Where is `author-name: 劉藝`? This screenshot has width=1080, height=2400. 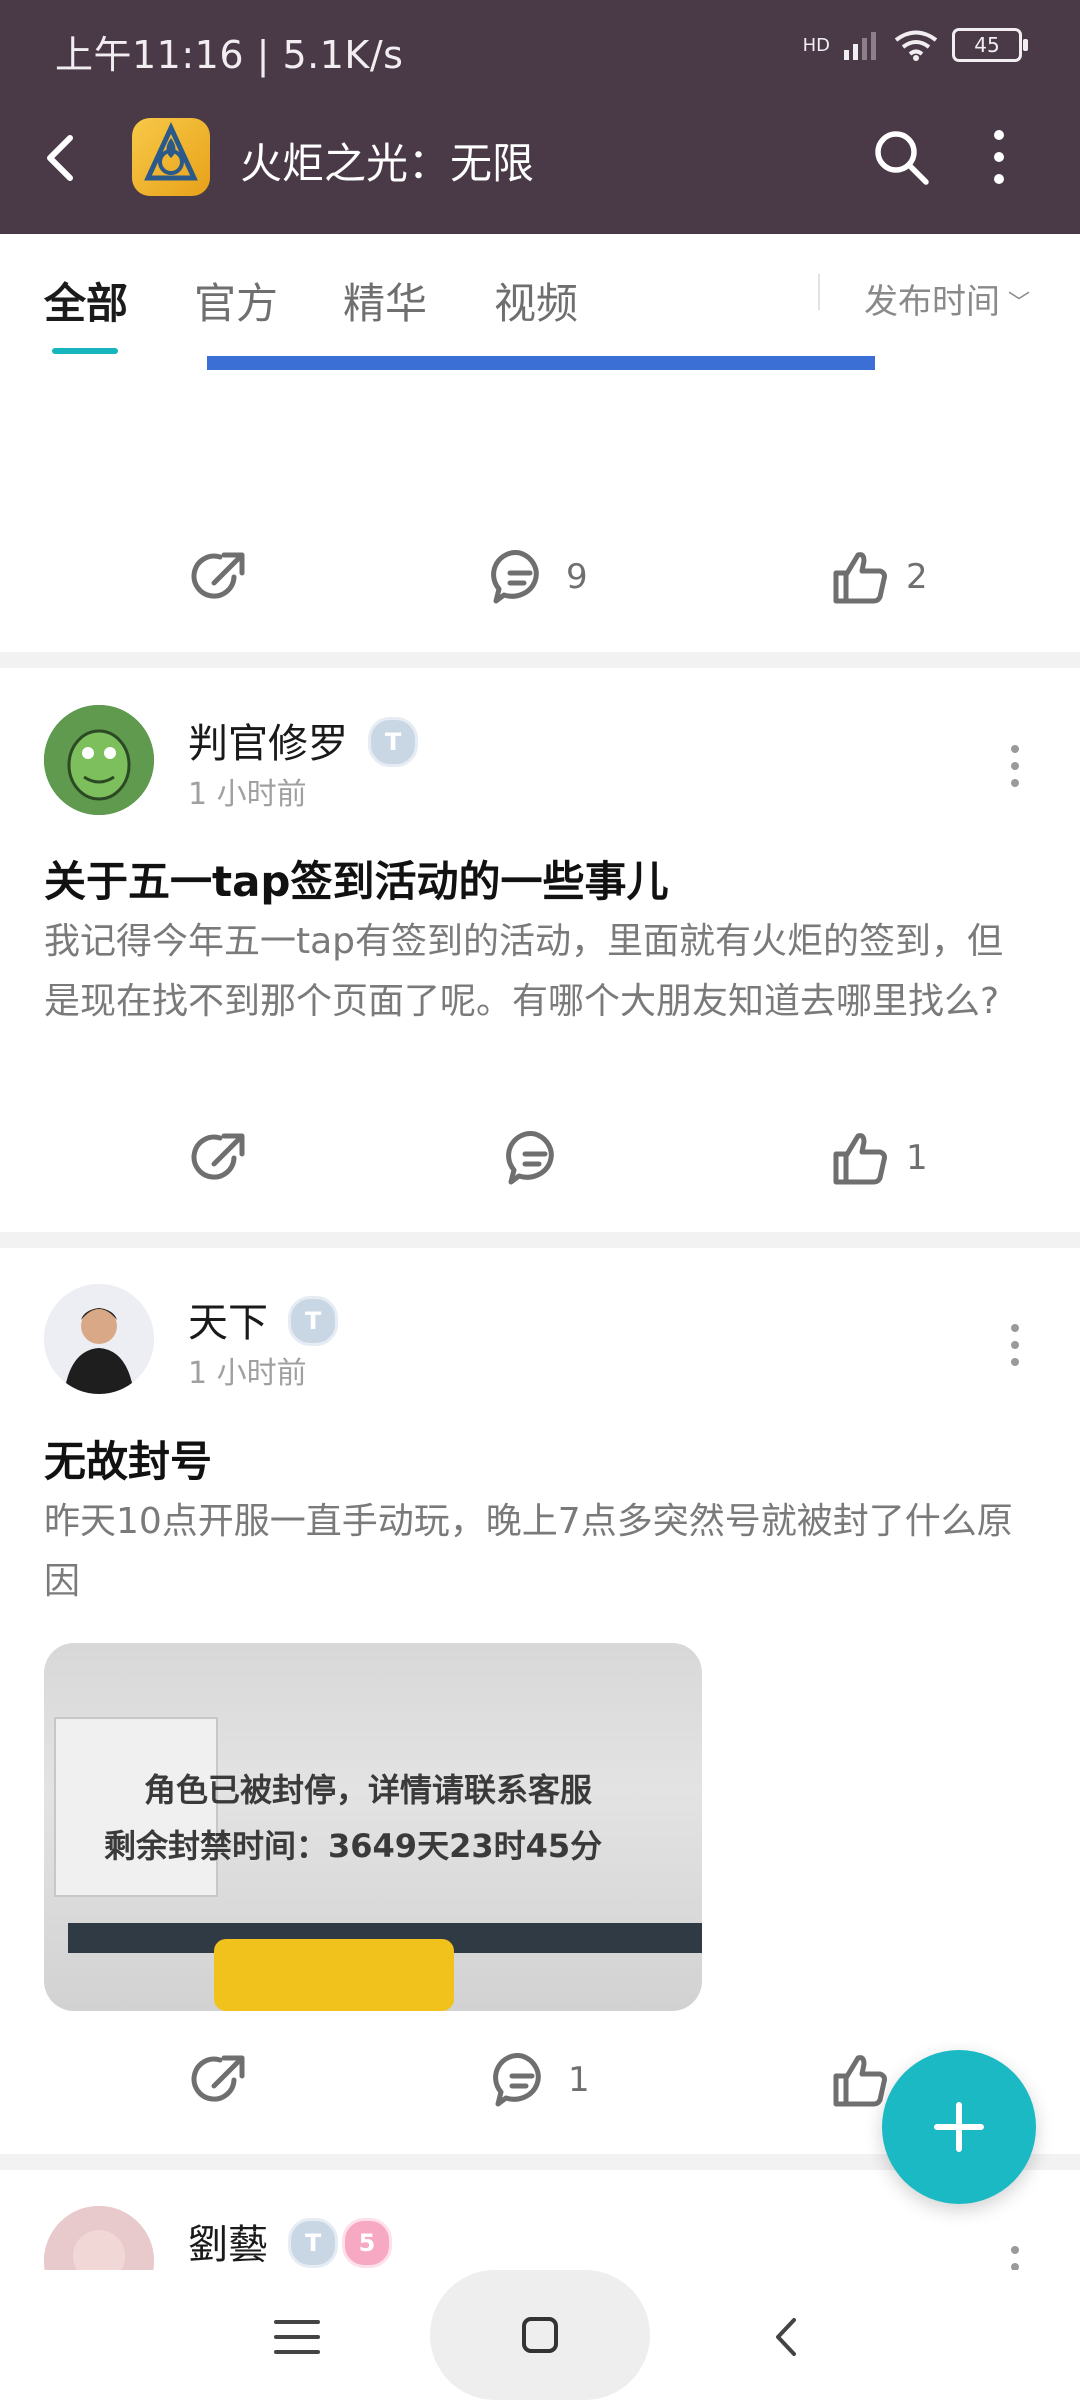 author-name: 劉藝 is located at coordinates (228, 2241).